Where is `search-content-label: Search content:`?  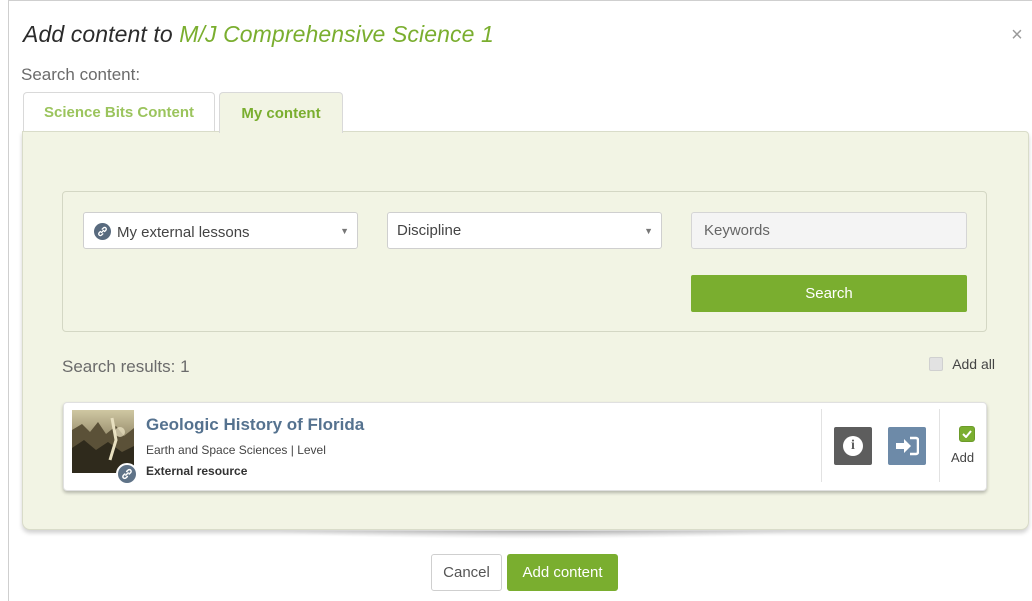
search-content-label: Search content: is located at coordinates (81, 74).